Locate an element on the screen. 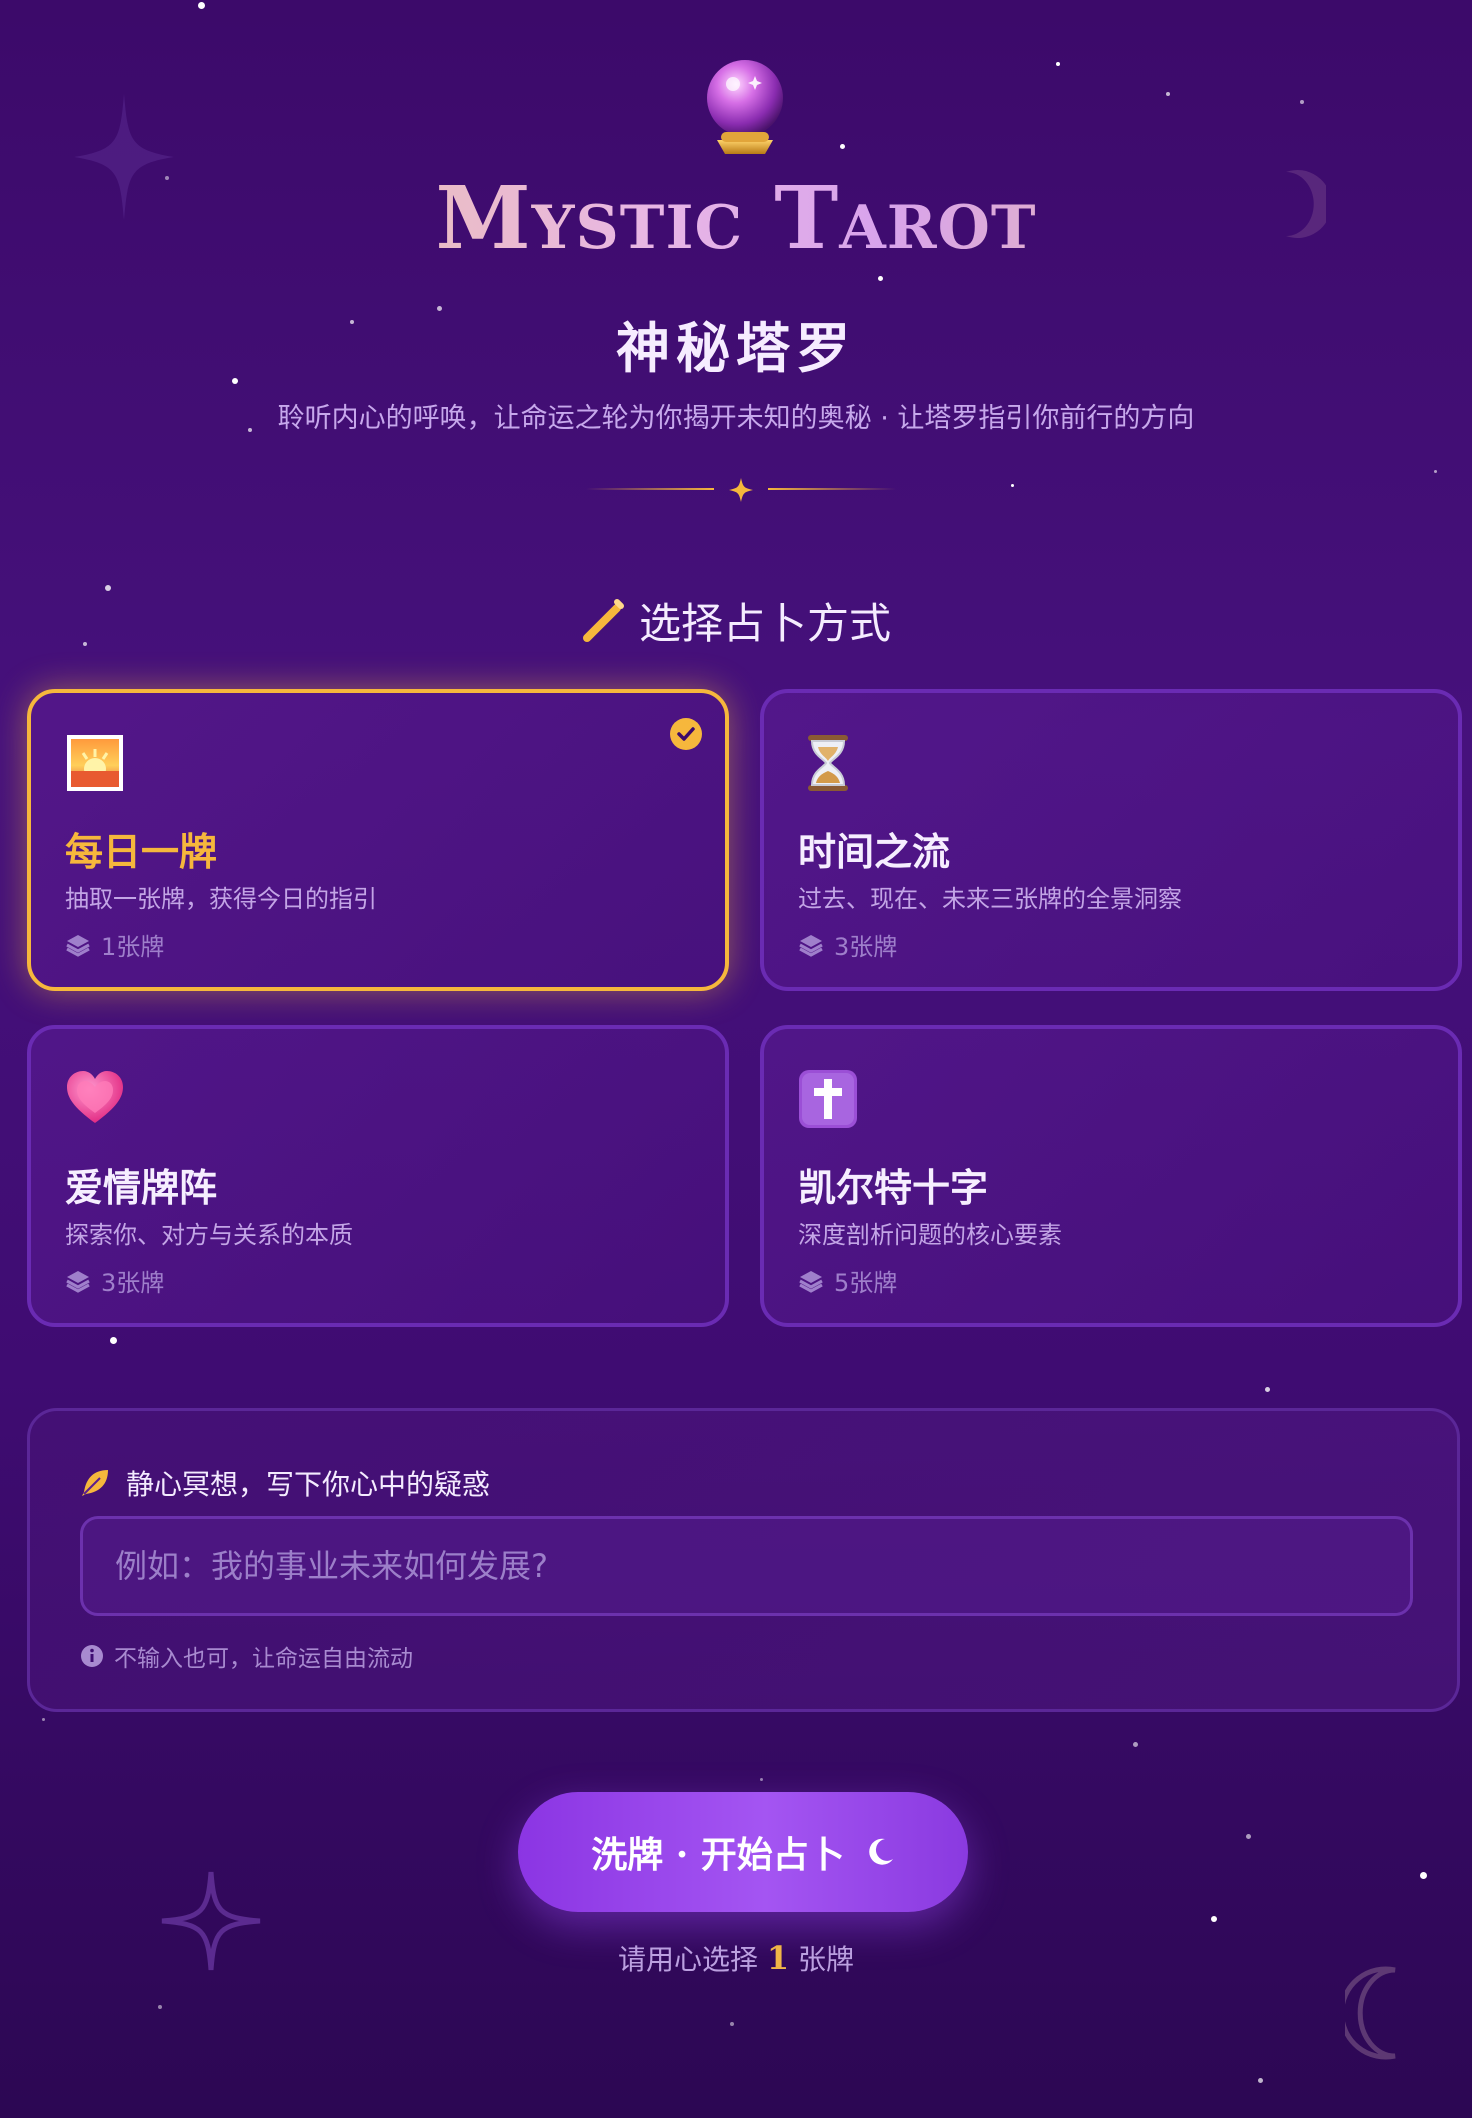 The width and height of the screenshot is (1472, 2118). feather-icon is located at coordinates (95, 1483).